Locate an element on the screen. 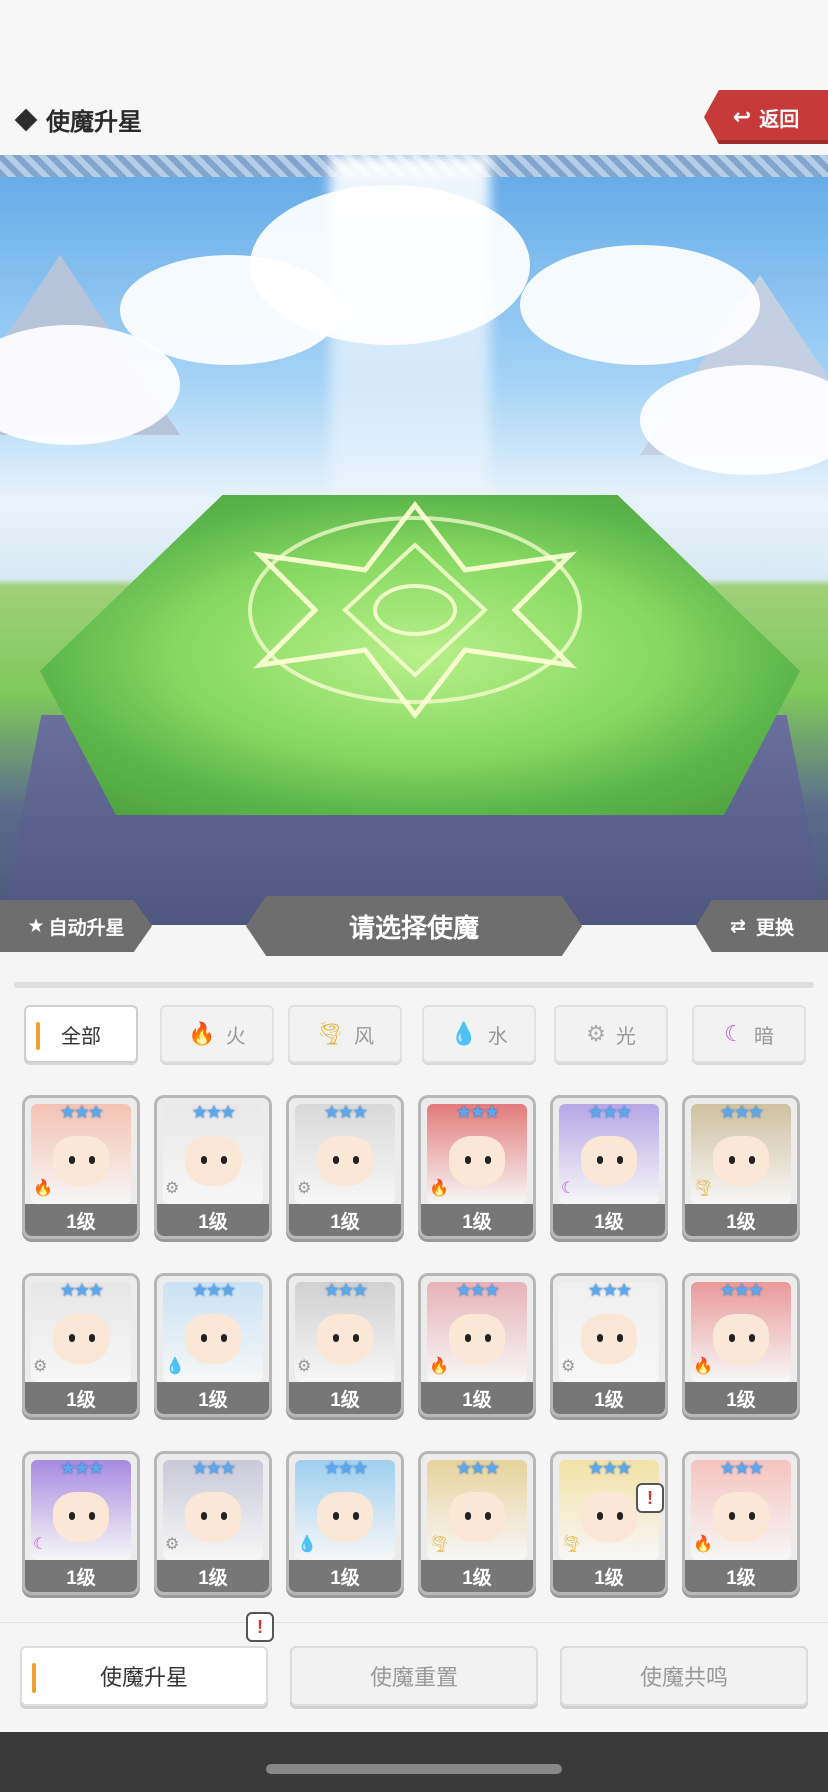  filter-tab-fire: 🔥 火 is located at coordinates (217, 1034).